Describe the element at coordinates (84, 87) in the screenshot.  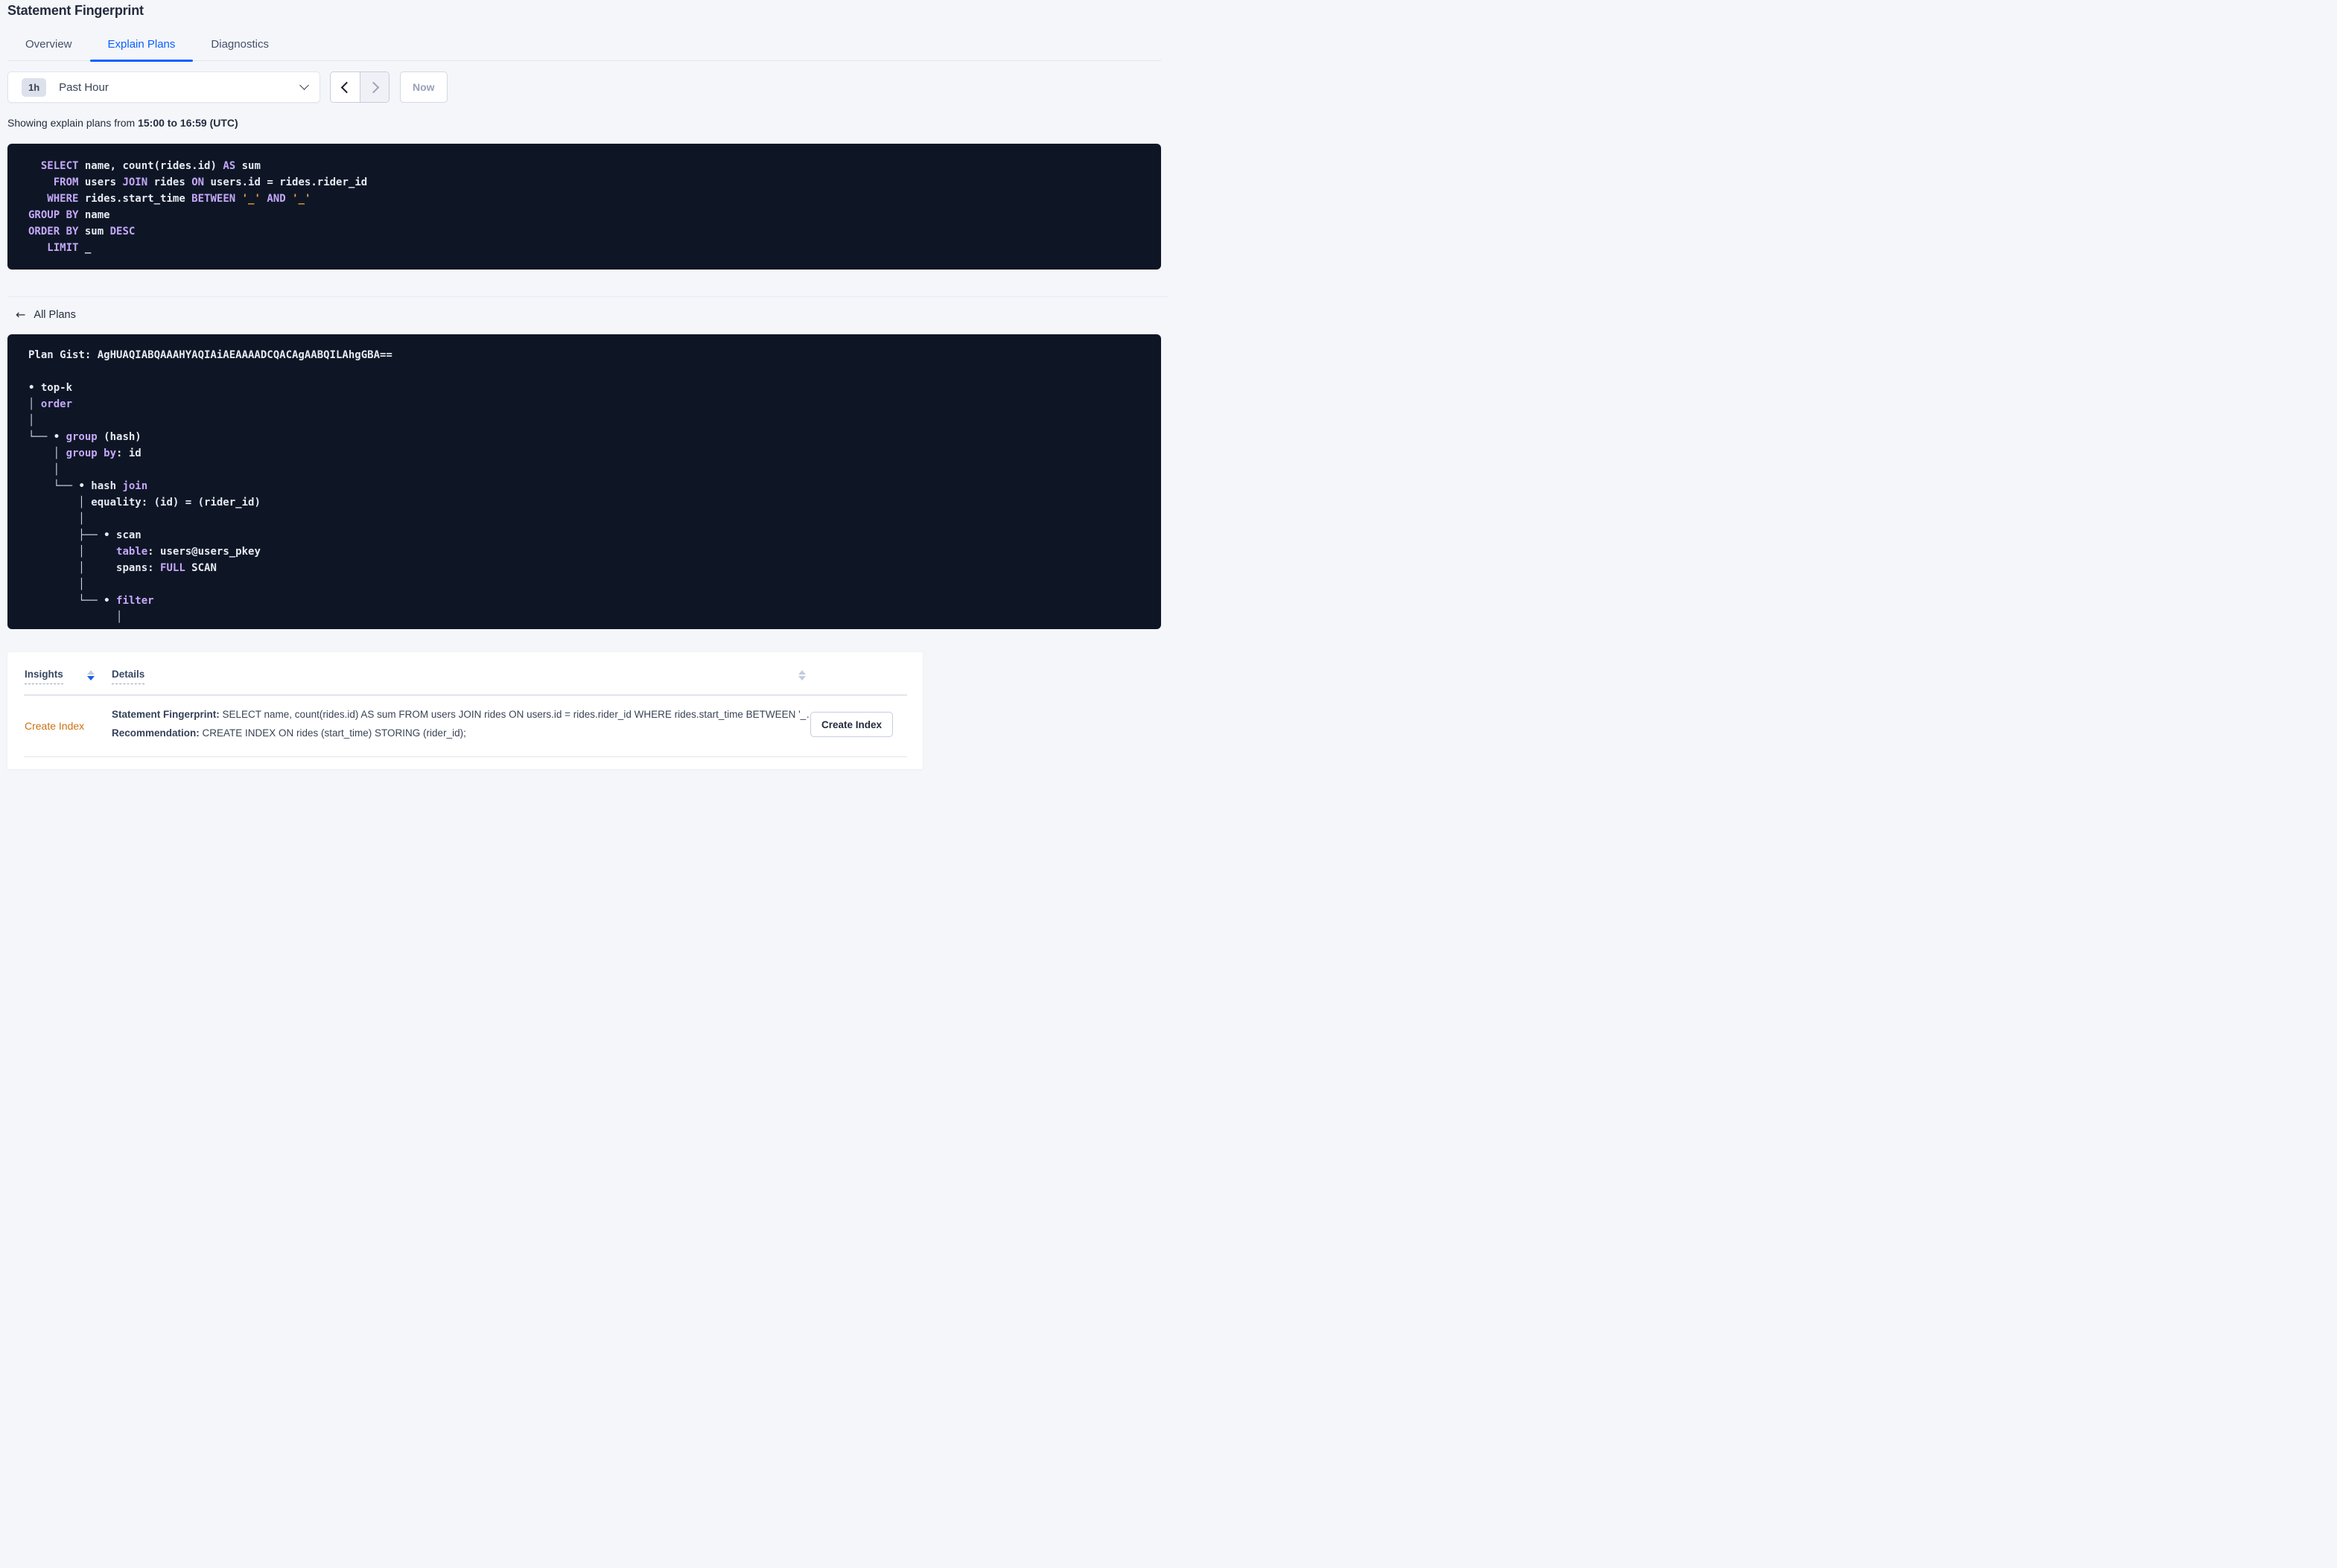
I see `time-range-label: Past Hour` at that location.